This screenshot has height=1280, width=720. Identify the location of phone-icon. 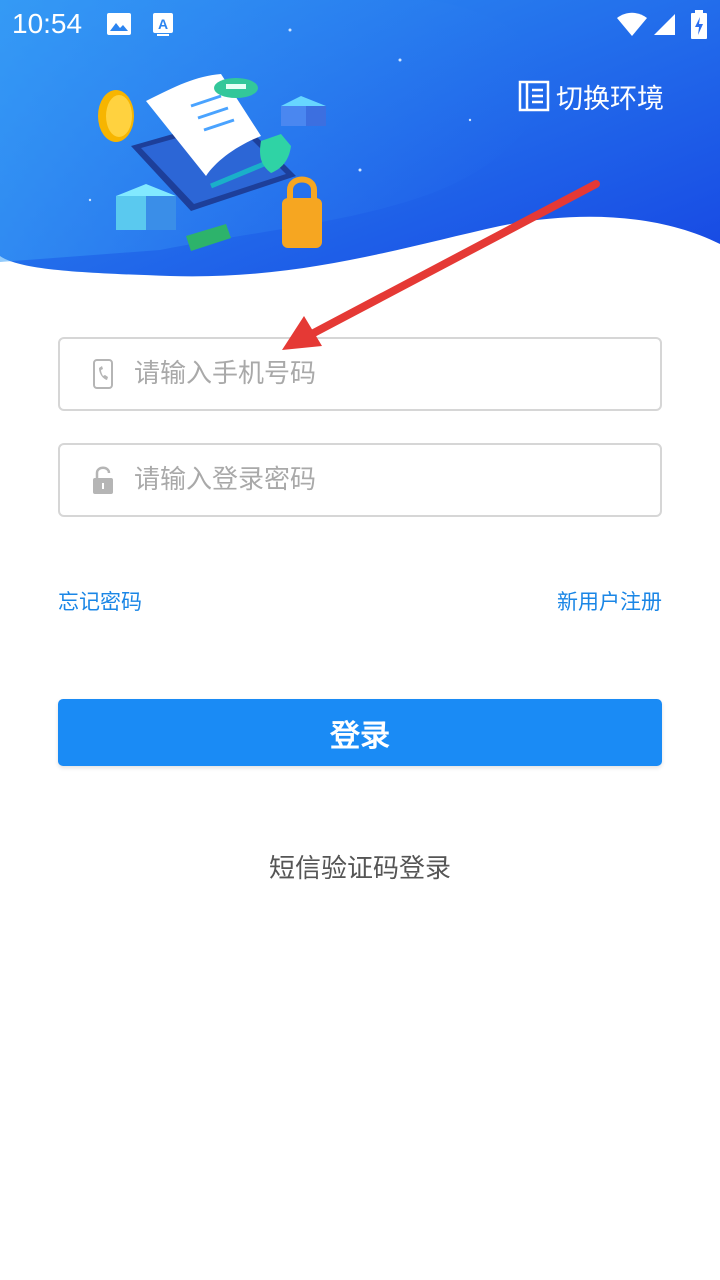
(103, 374).